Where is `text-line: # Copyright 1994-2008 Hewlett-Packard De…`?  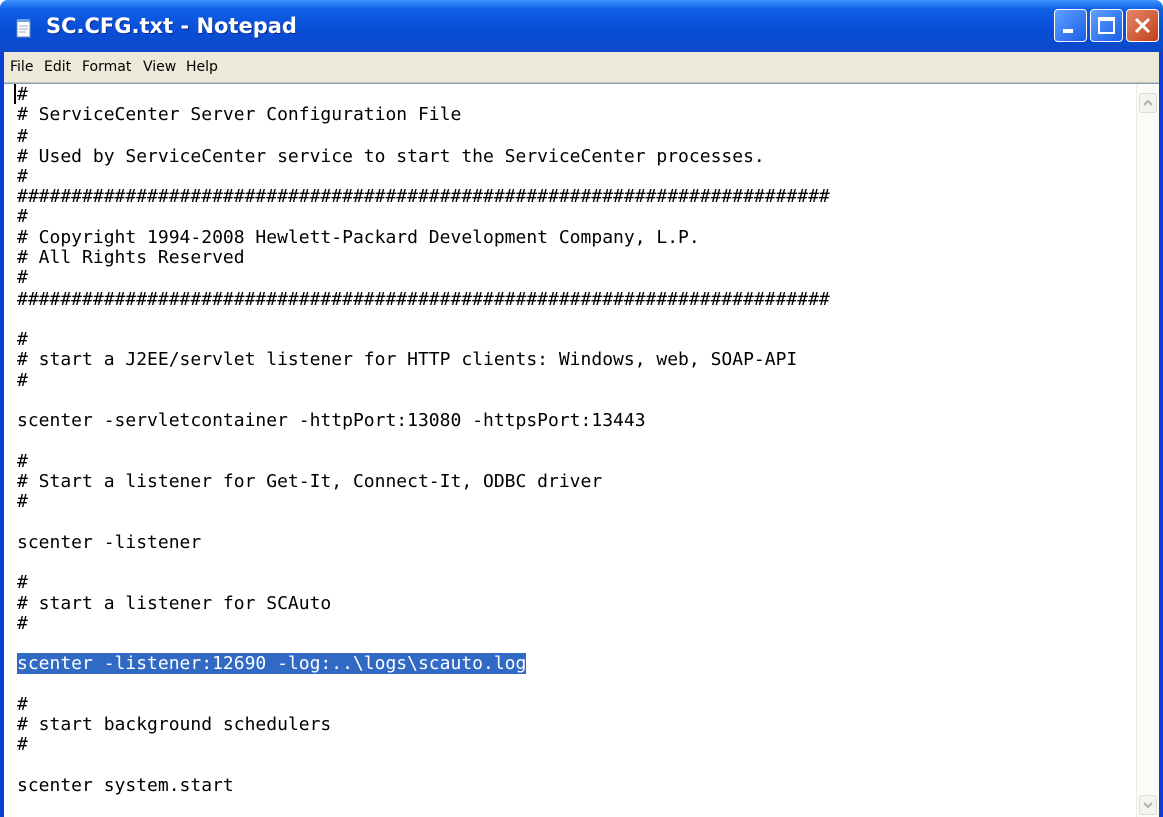 text-line: # Copyright 1994-2008 Hewlett-Packard De… is located at coordinates (358, 237).